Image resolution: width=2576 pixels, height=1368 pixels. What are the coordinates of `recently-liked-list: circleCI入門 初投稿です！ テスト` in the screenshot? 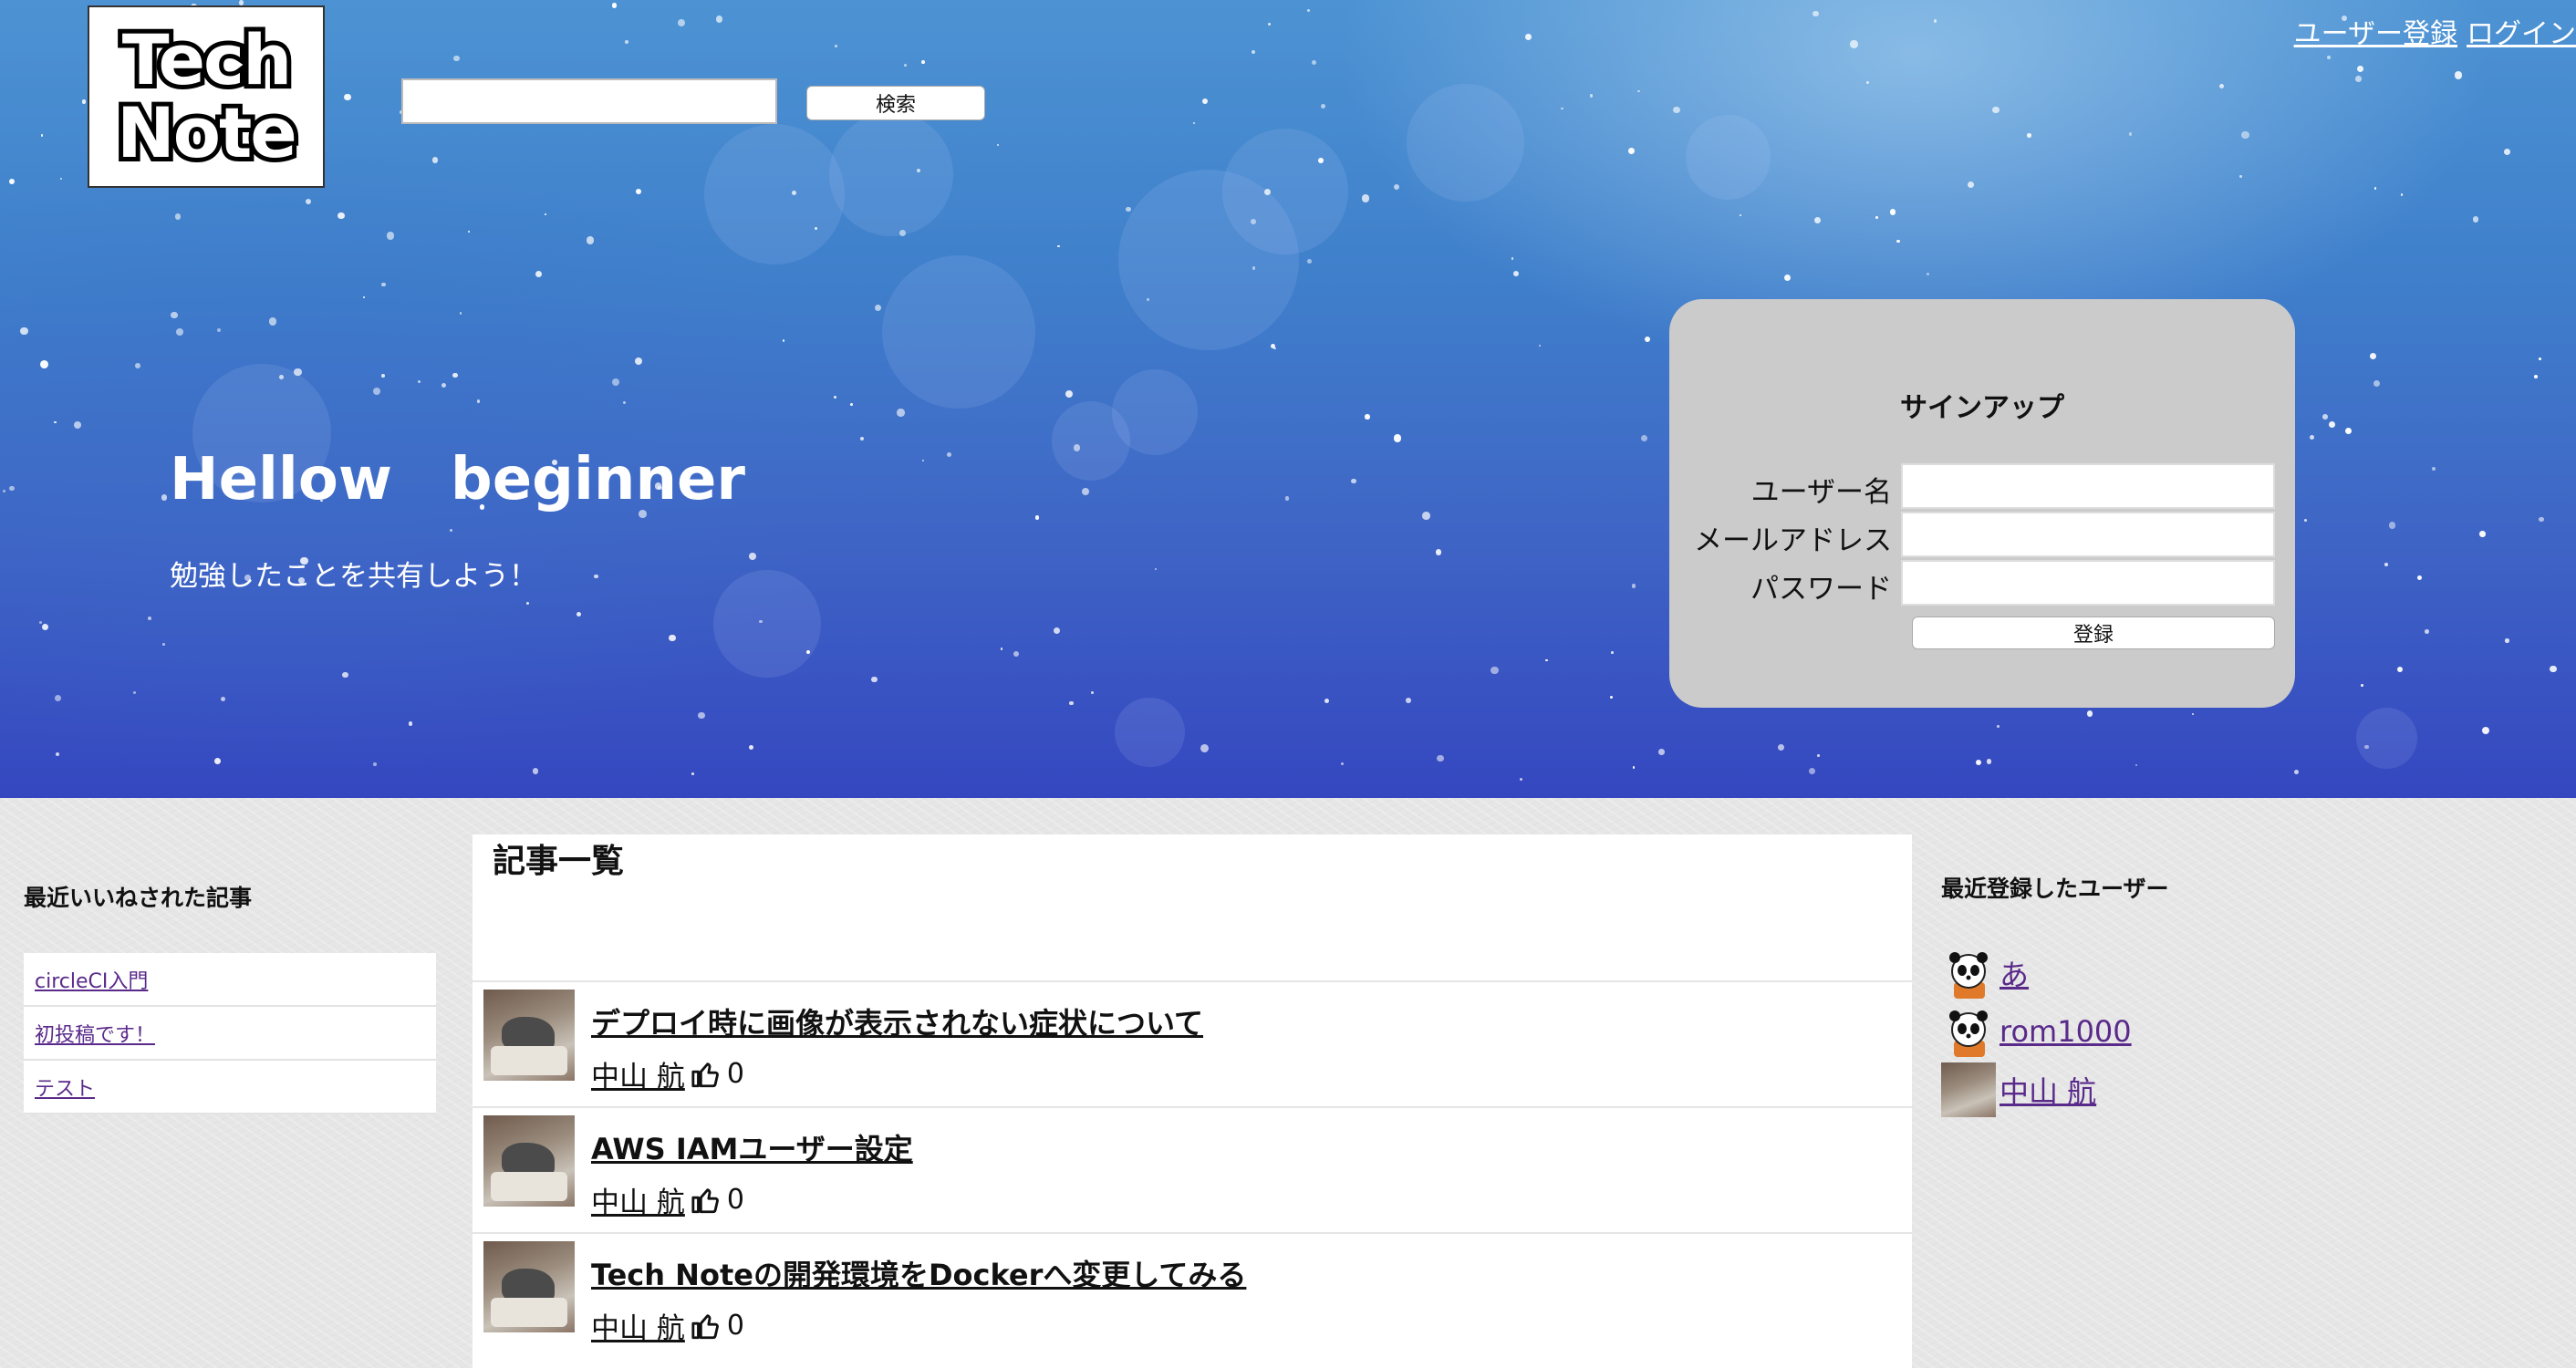 It's located at (230, 1034).